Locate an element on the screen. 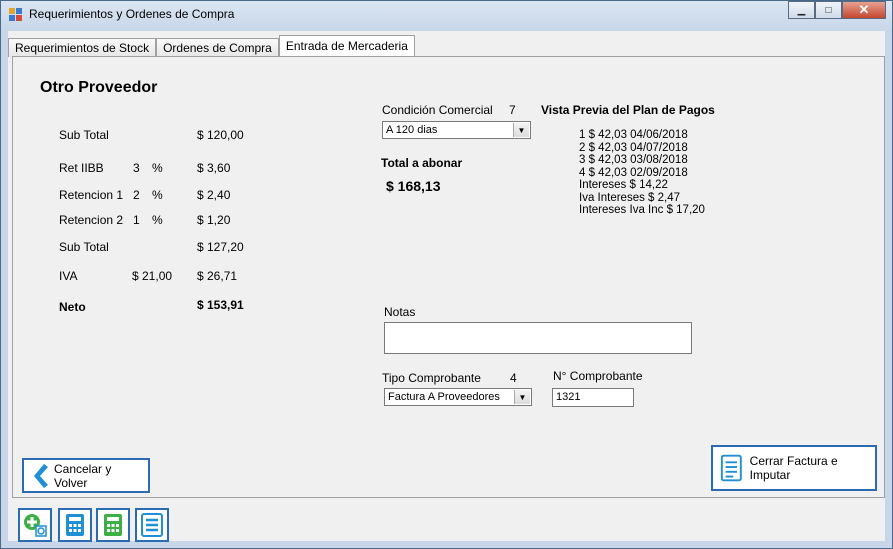 This screenshot has height=549, width=893. window-title: Requerimientos y Ordenes de Compra is located at coordinates (132, 14).